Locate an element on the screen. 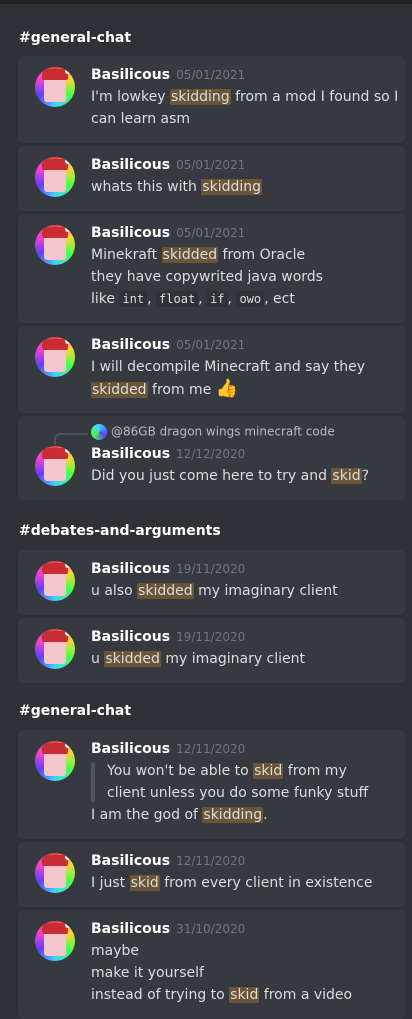 This screenshot has width=412, height=1019. message-header: Basilicous 12/11/2020 is located at coordinates (168, 749).